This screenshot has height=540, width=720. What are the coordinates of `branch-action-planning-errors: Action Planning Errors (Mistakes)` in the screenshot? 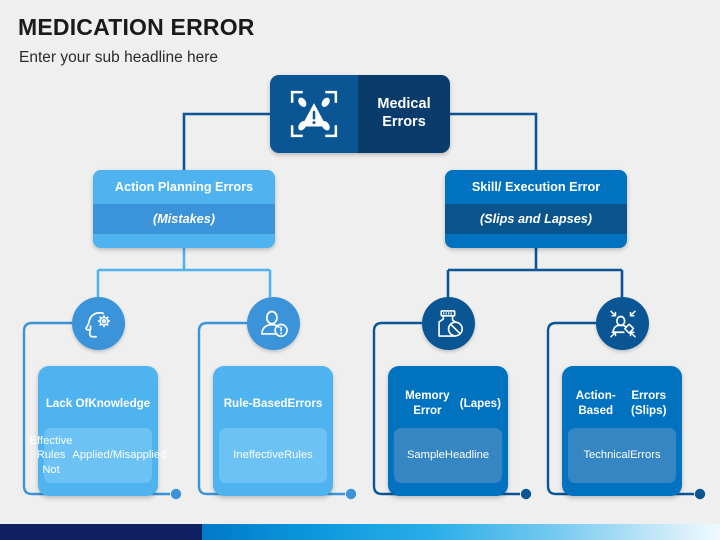 It's located at (184, 209).